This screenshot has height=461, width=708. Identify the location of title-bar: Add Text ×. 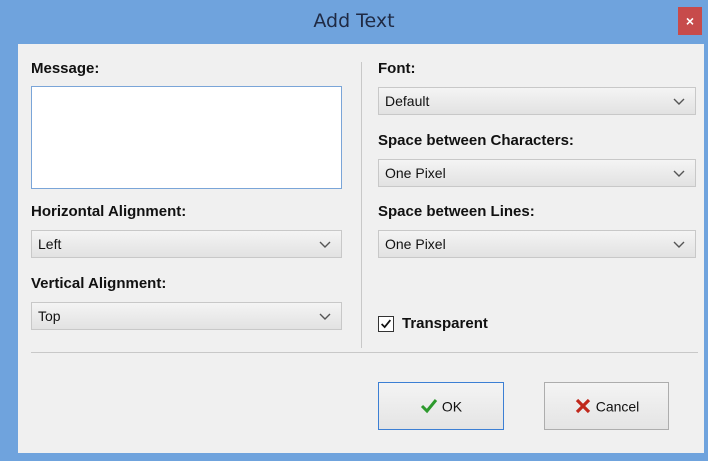
(354, 22).